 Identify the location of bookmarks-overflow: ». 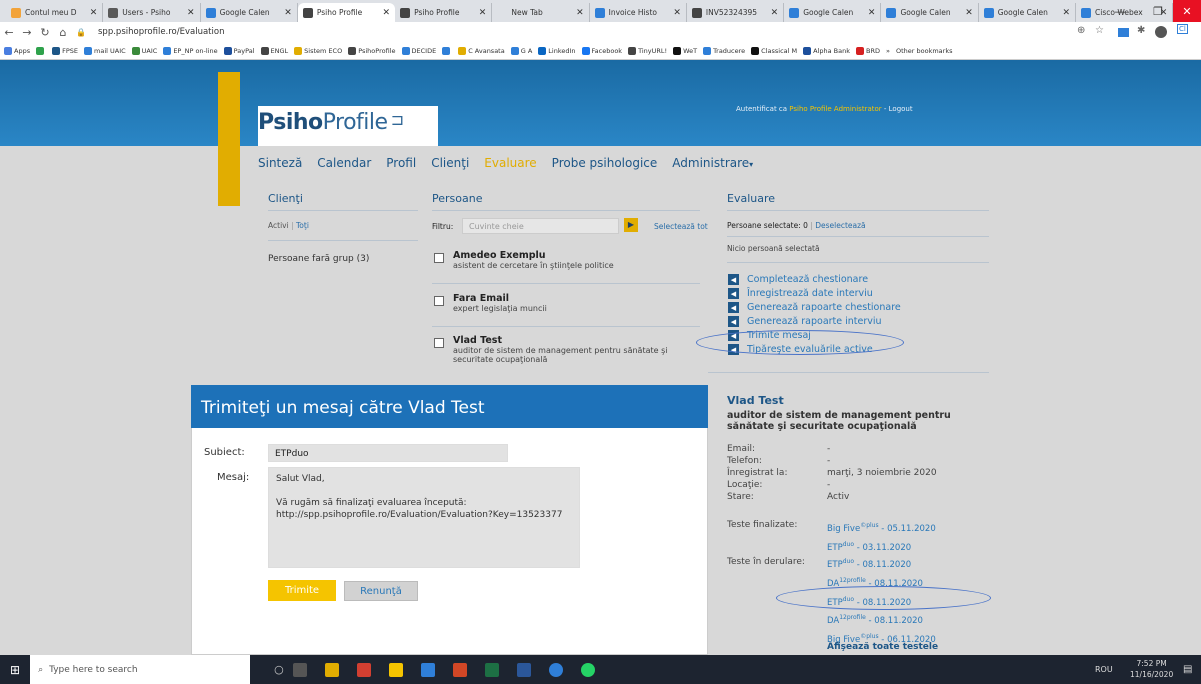
(888, 51).